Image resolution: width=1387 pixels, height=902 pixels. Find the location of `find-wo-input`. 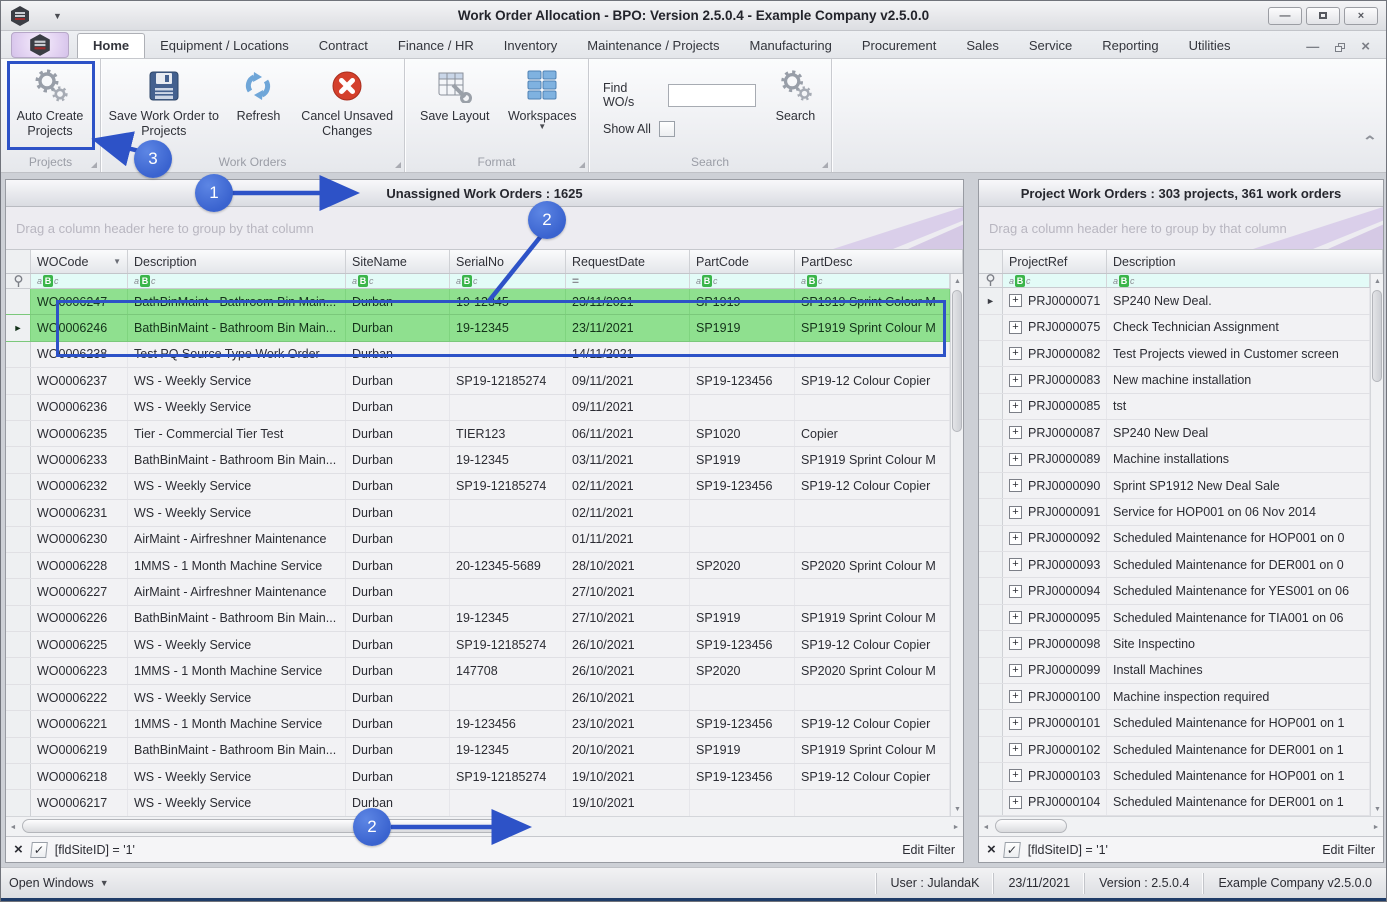

find-wo-input is located at coordinates (711, 95).